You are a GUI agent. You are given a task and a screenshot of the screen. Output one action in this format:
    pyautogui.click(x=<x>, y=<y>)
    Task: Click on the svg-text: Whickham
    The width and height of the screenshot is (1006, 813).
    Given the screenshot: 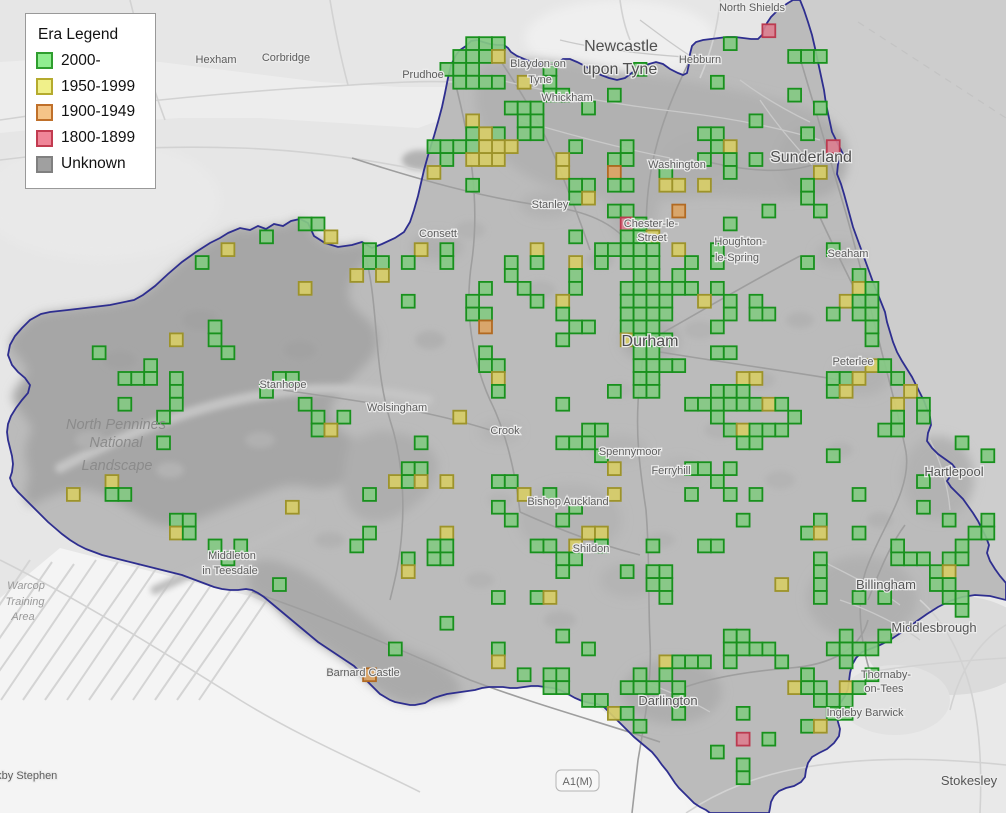 What is the action you would take?
    pyautogui.click(x=566, y=98)
    